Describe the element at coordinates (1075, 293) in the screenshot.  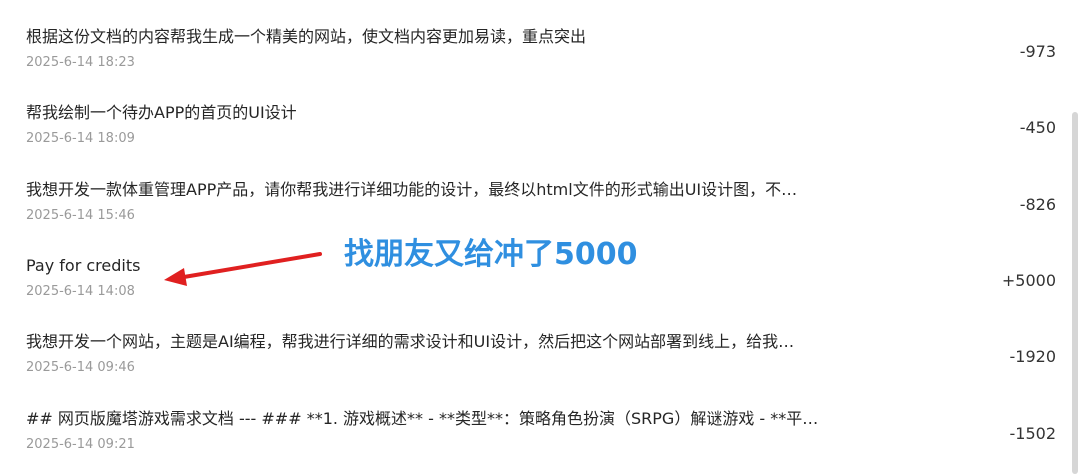
I see `scrollbar` at that location.